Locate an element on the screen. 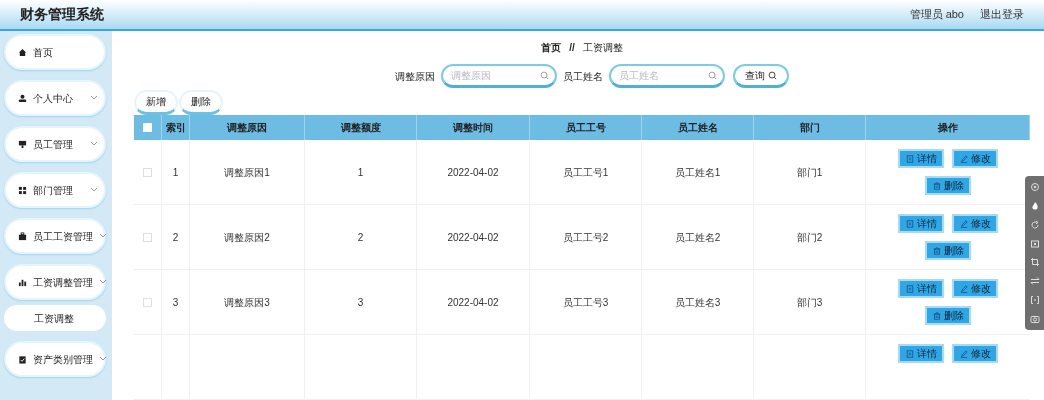  logout-link: 退出登录 is located at coordinates (1002, 14).